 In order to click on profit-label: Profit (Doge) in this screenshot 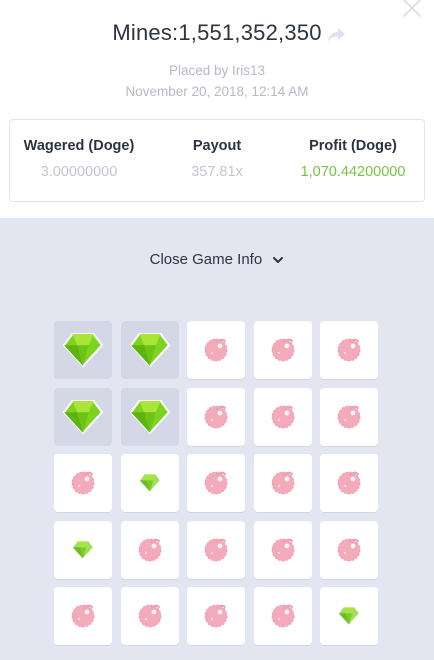, I will do `click(353, 146)`.